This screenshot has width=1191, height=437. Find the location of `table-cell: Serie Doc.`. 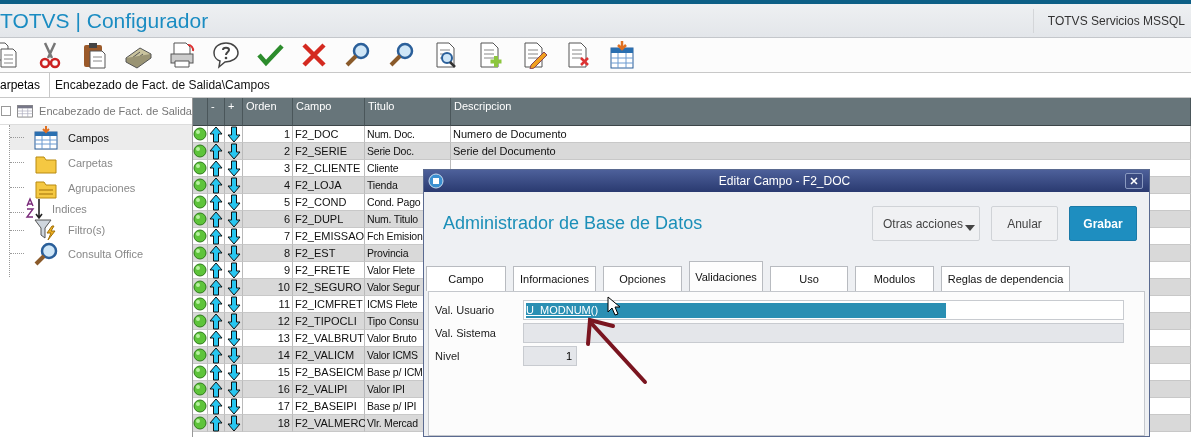

table-cell: Serie Doc. is located at coordinates (408, 151).